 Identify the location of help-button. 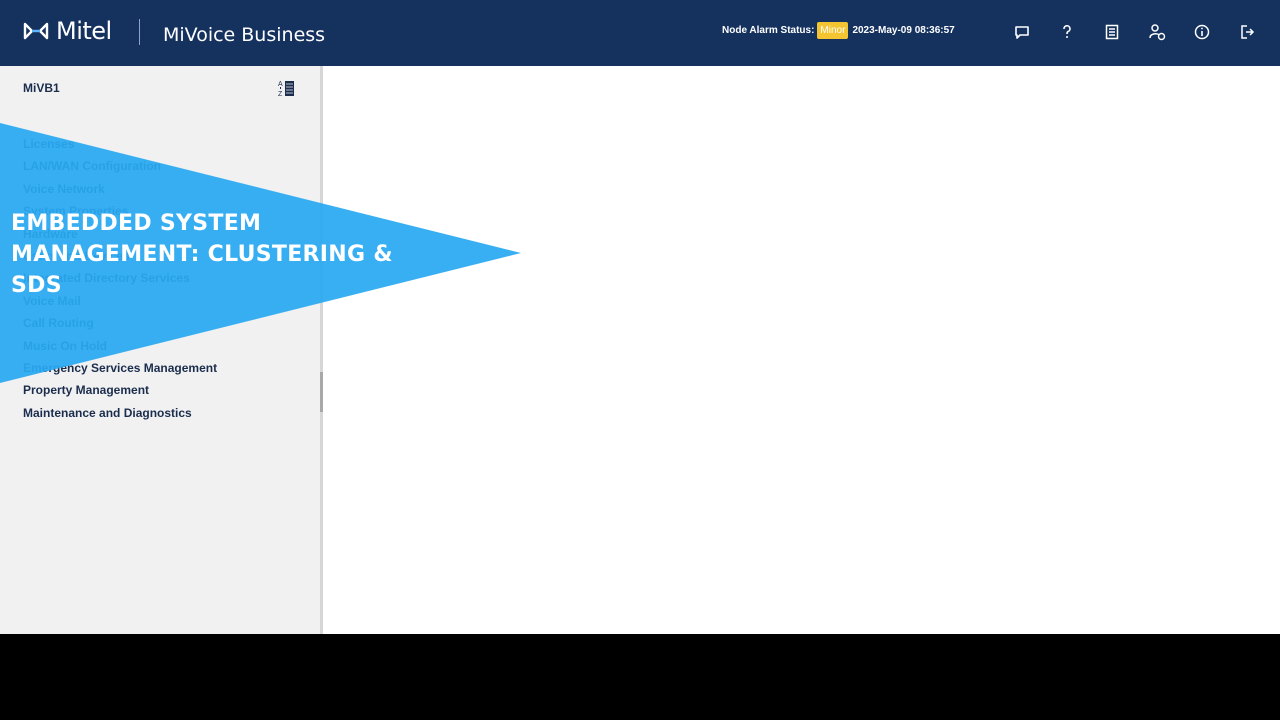
(1067, 32).